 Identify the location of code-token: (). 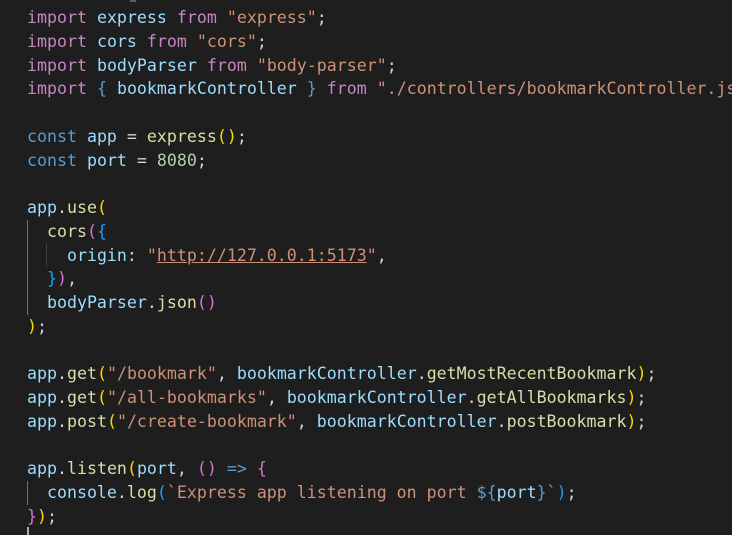
(206, 302).